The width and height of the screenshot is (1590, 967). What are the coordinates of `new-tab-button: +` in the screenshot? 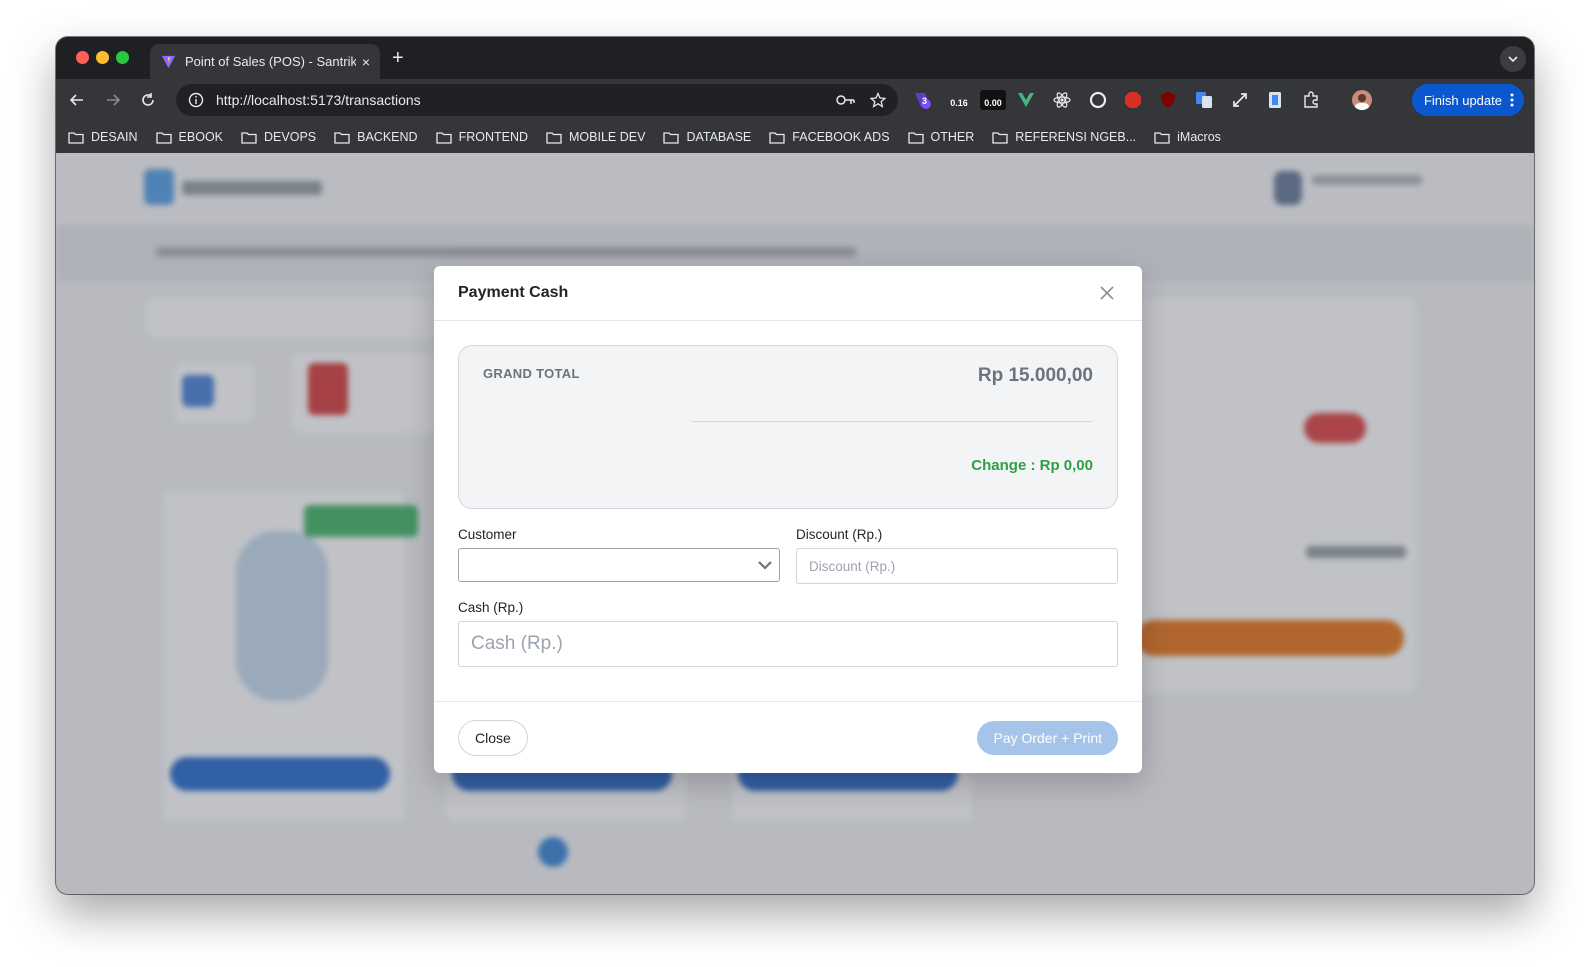 It's located at (398, 58).